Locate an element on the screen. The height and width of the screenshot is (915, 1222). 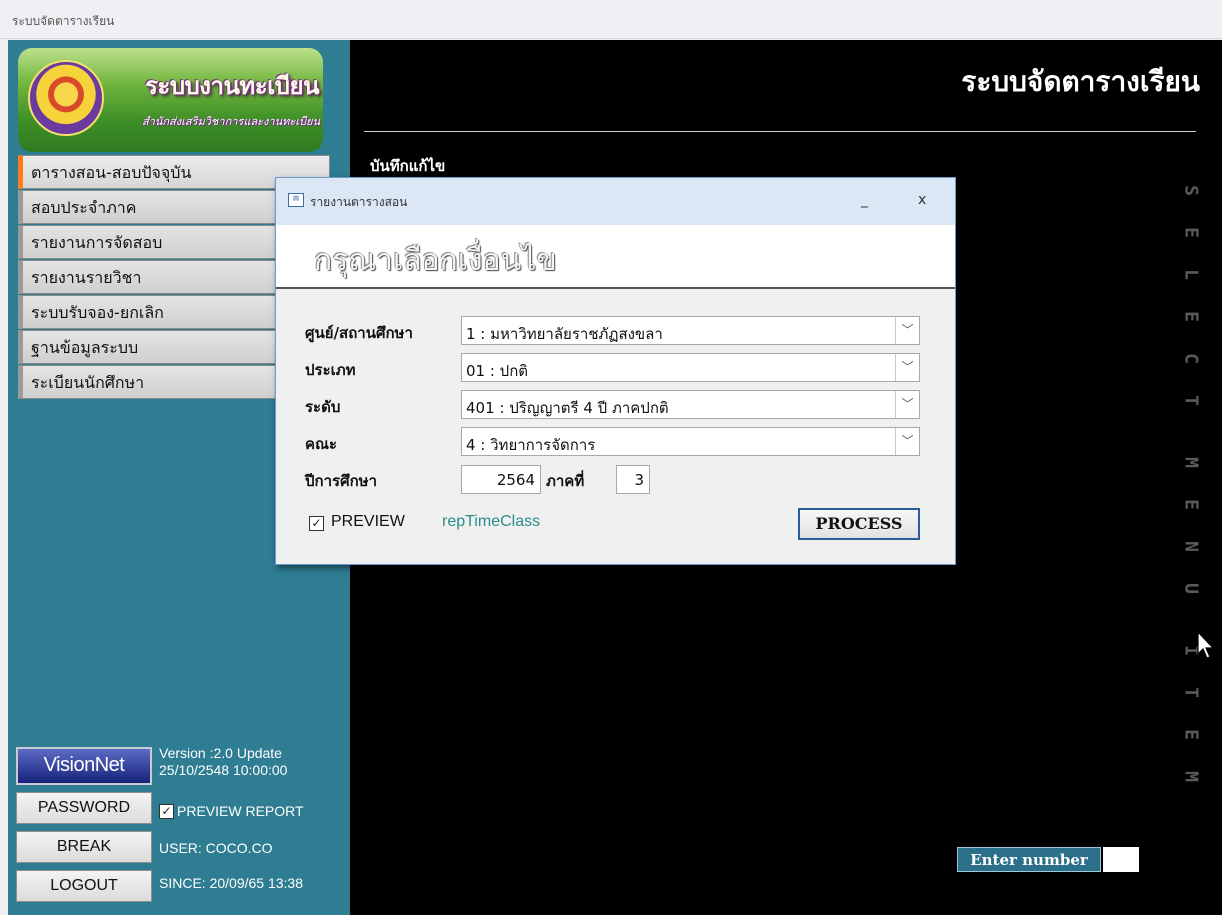
center-value: 1 : มหาวิทยาลัยราชภัฏสงขลา is located at coordinates (564, 334).